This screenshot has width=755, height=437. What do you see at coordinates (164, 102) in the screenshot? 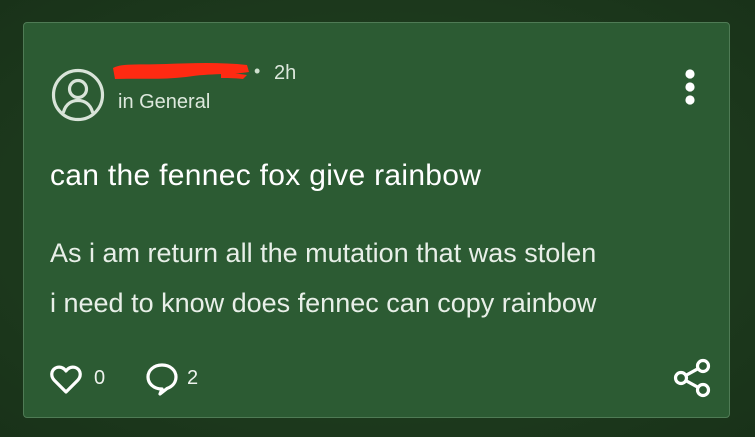
I see `subforum-link: in General` at bounding box center [164, 102].